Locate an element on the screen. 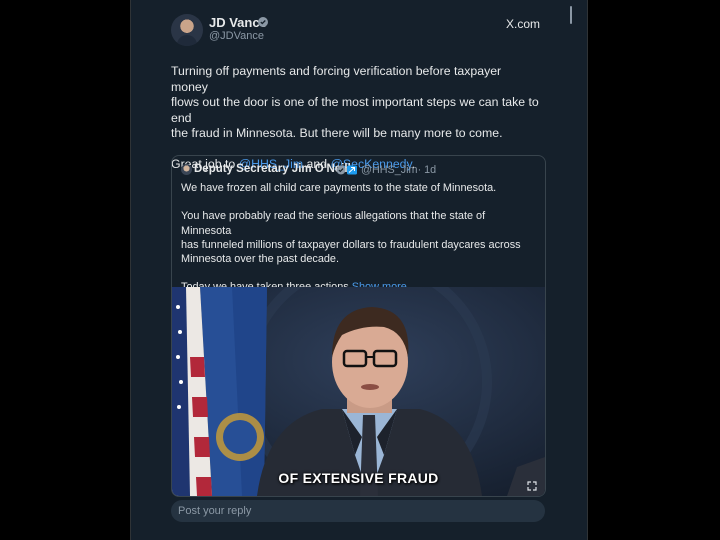 This screenshot has height=540, width=720. quoted-timestamp: · 1d is located at coordinates (427, 170).